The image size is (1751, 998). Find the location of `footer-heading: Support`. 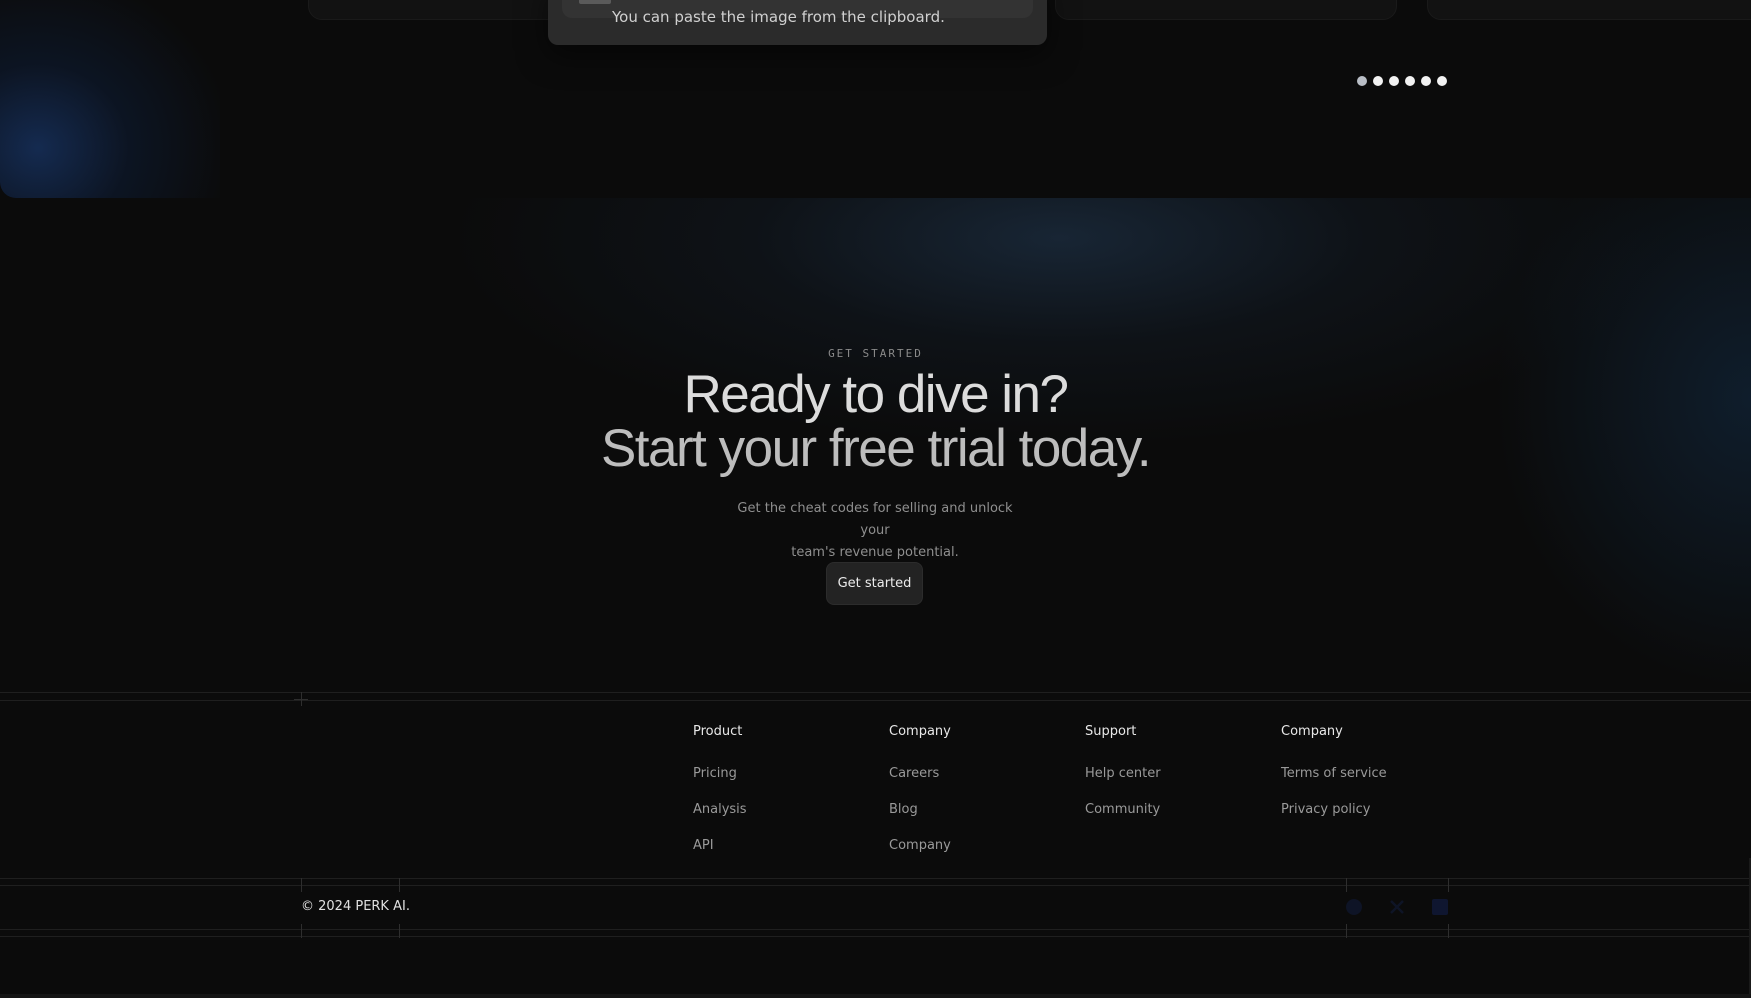

footer-heading: Support is located at coordinates (1111, 731).